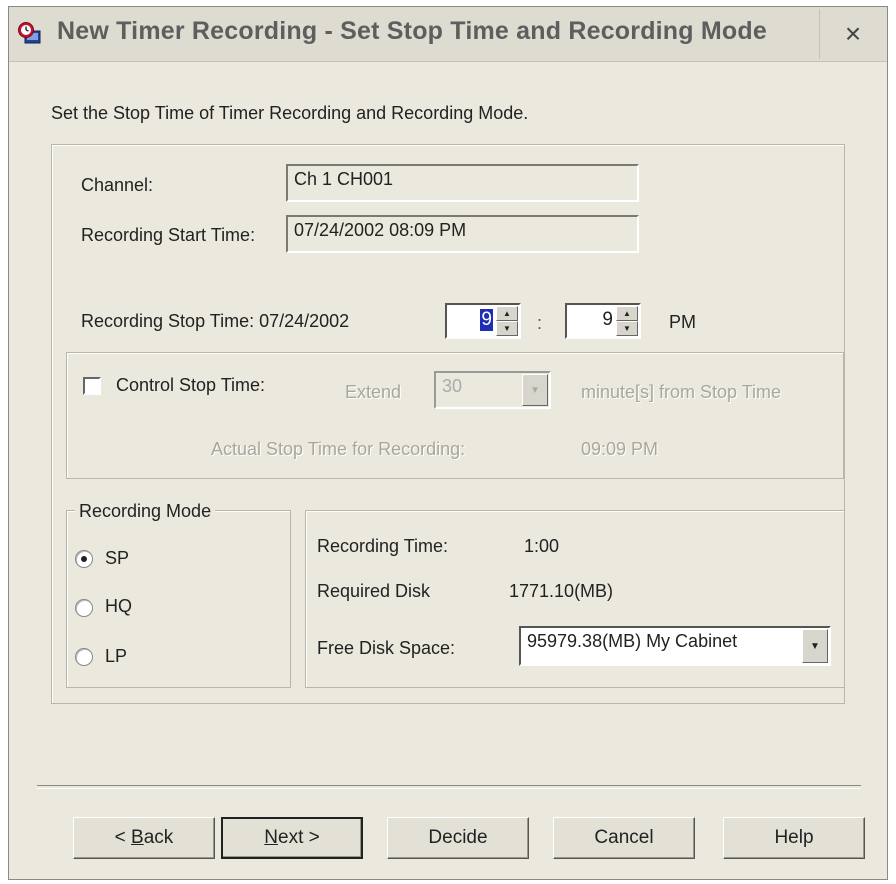 The image size is (896, 884). What do you see at coordinates (137, 837) in the screenshot?
I see `back-accelerator: B` at bounding box center [137, 837].